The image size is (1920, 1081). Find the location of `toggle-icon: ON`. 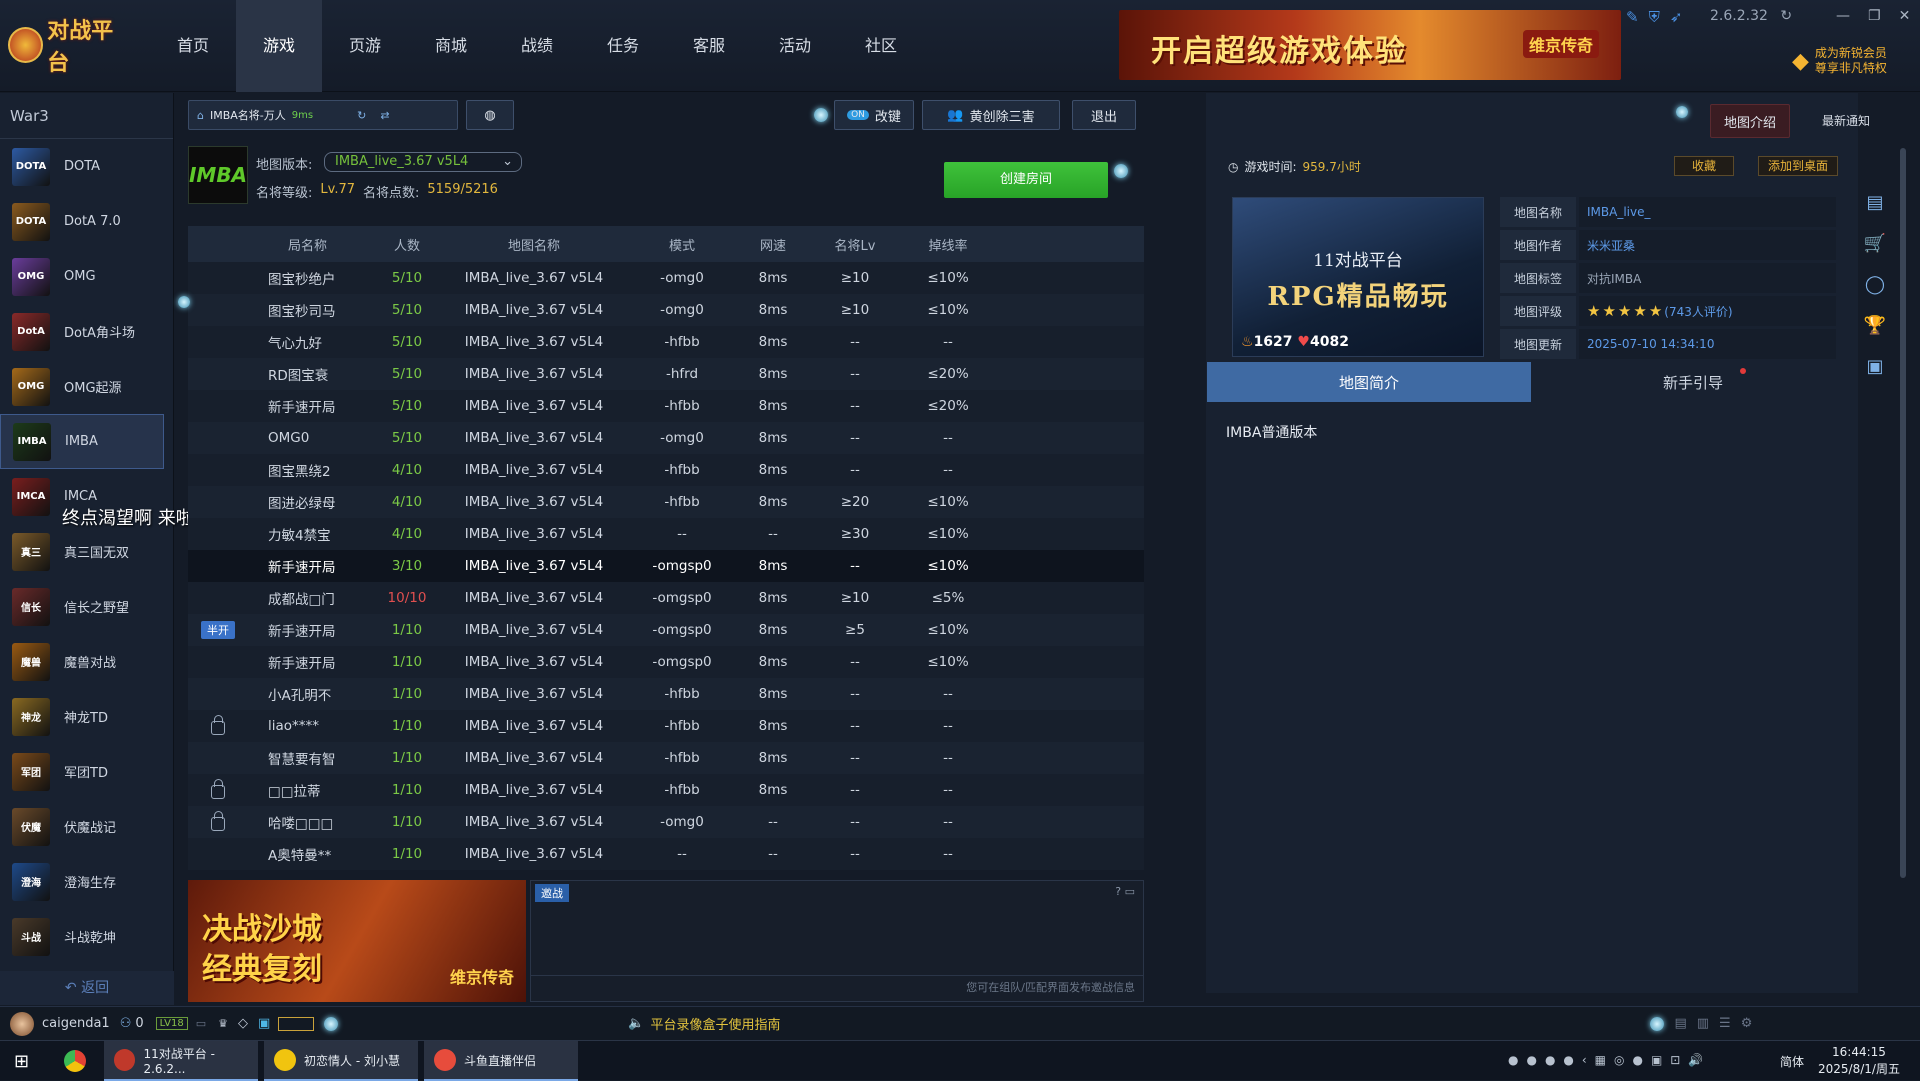

toggle-icon: ON is located at coordinates (858, 115).